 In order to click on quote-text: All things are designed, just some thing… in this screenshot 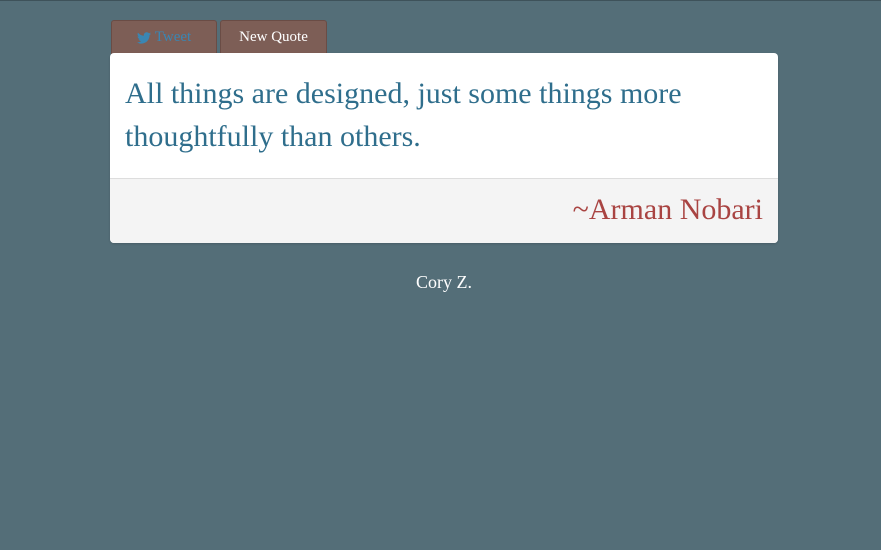, I will do `click(403, 115)`.